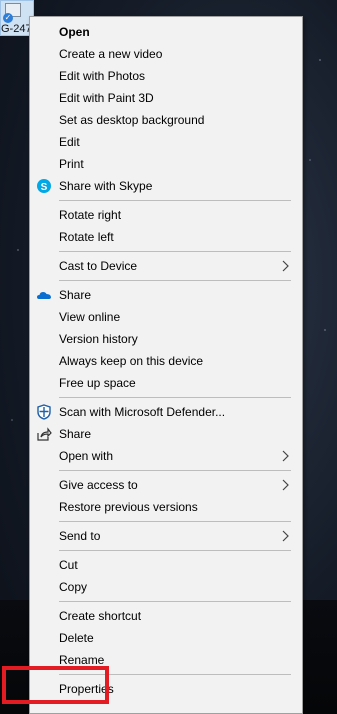  What do you see at coordinates (166, 32) in the screenshot?
I see `menu-item-open: Open` at bounding box center [166, 32].